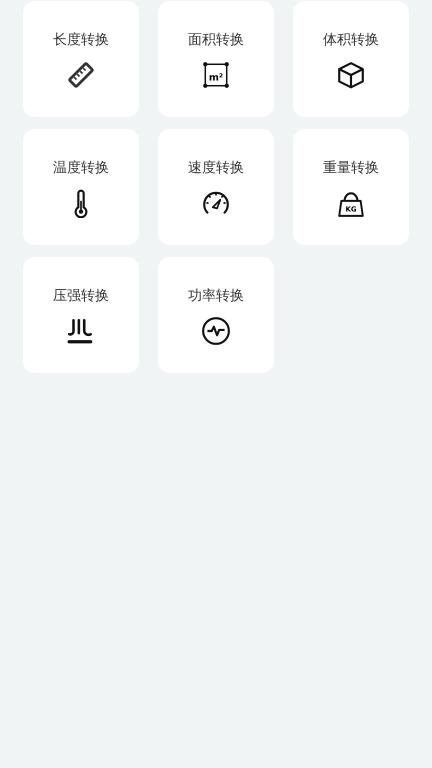 Image resolution: width=432 pixels, height=768 pixels. I want to click on card-label: 长度转换, so click(81, 40).